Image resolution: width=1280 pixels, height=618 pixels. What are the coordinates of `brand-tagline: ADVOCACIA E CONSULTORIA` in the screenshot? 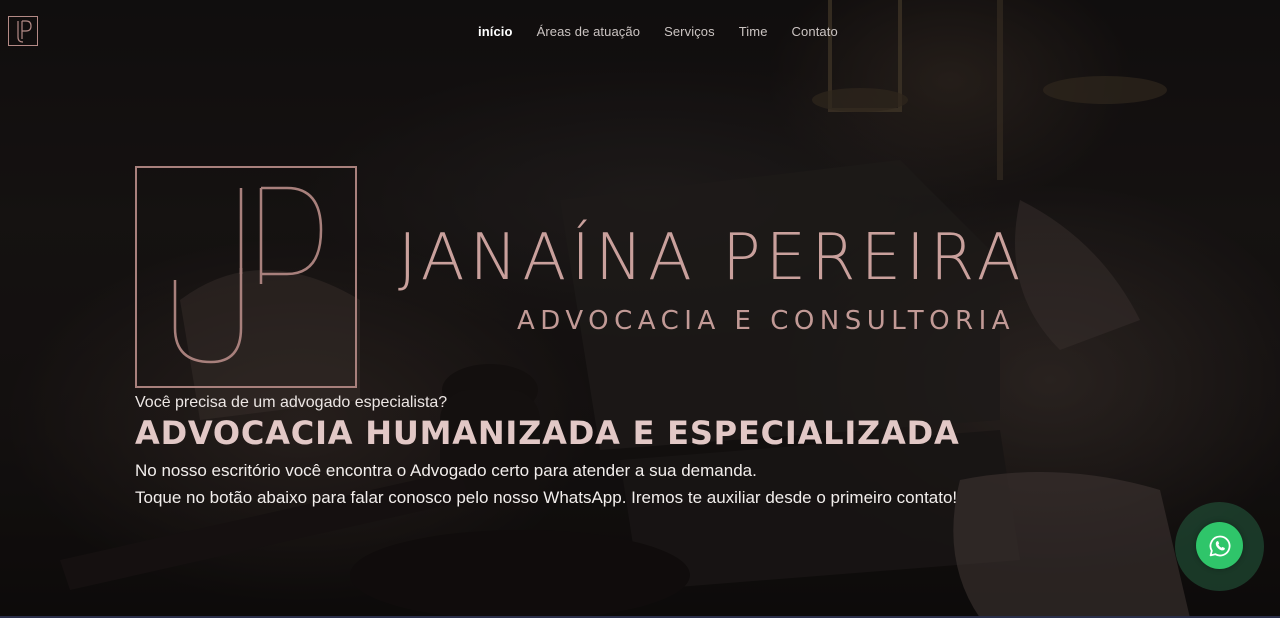 It's located at (766, 321).